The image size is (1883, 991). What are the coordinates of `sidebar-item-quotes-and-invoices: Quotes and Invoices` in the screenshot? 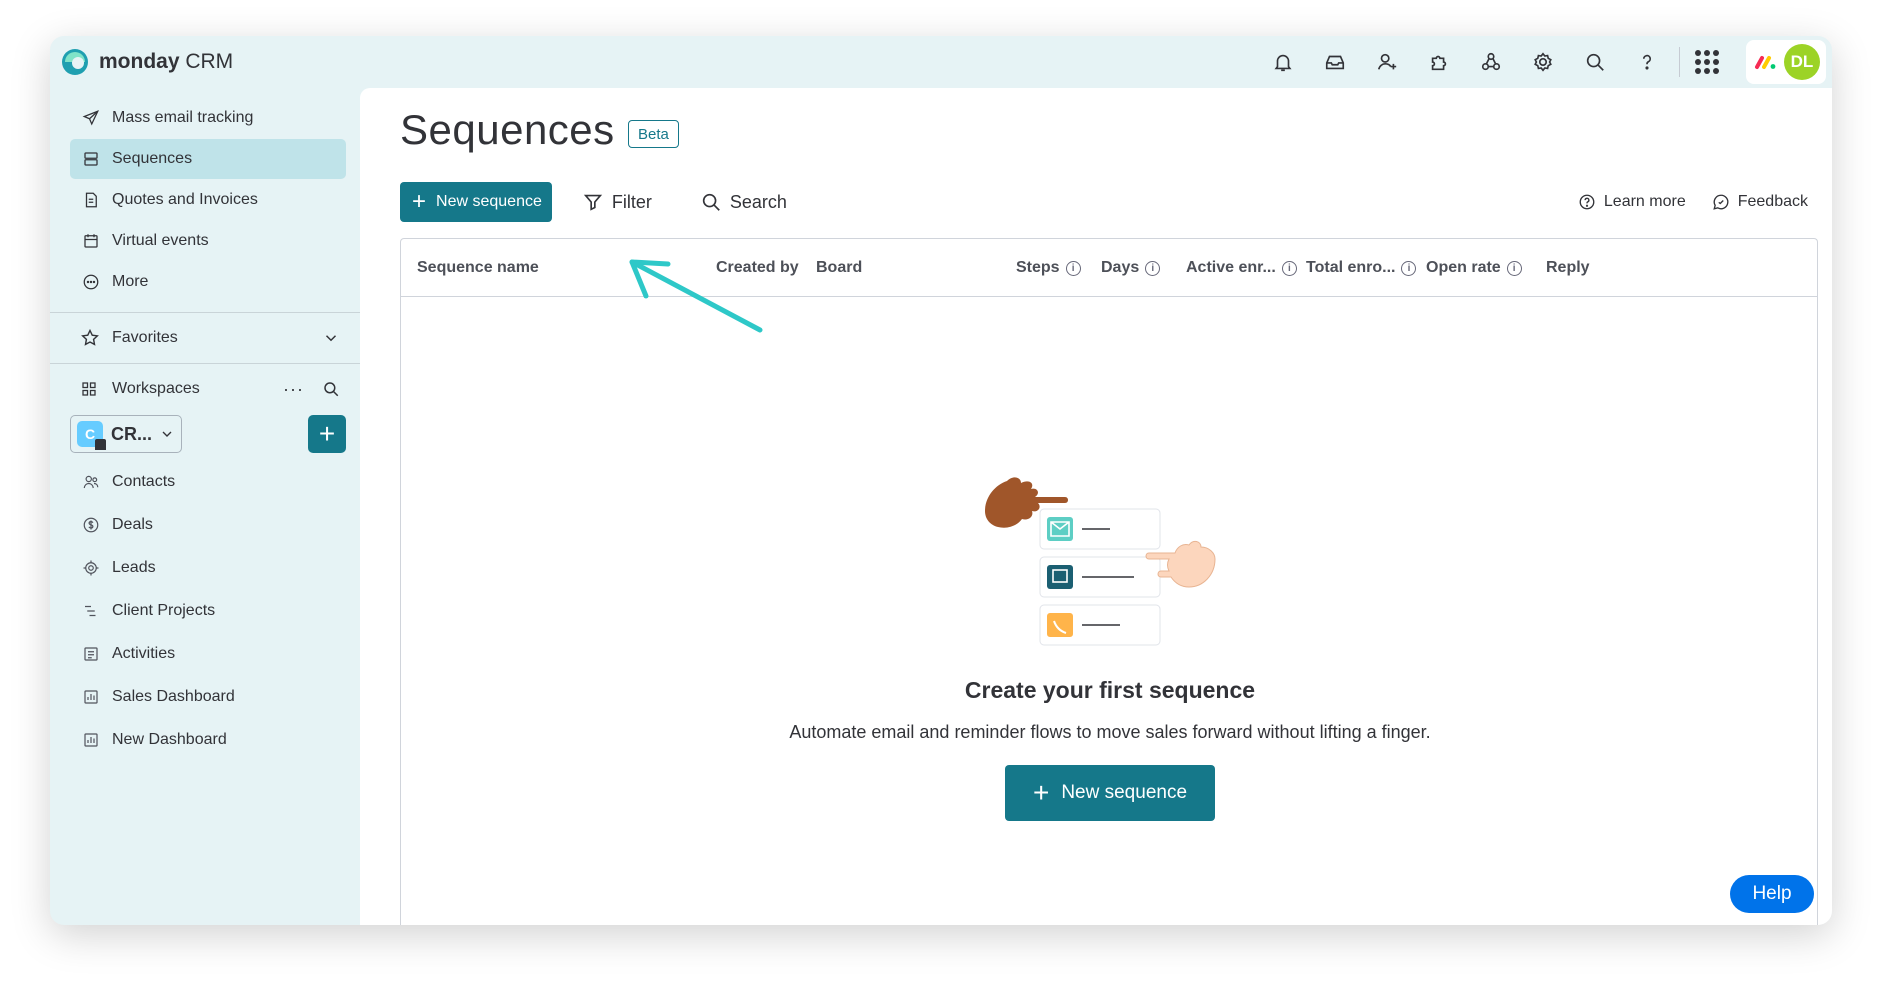 It's located at (208, 200).